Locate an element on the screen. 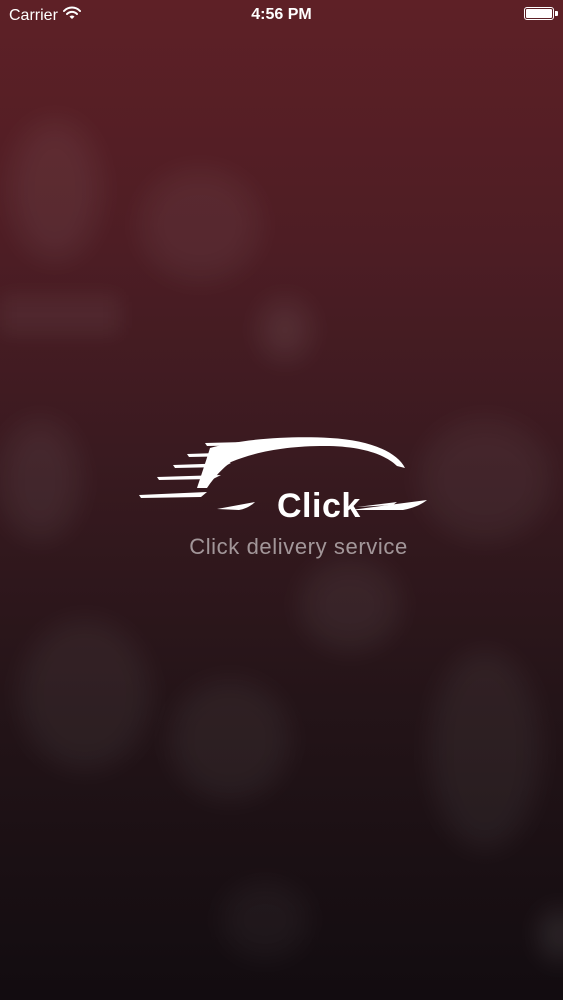  status-bar: Carrier 4:56 PM is located at coordinates (281, 15).